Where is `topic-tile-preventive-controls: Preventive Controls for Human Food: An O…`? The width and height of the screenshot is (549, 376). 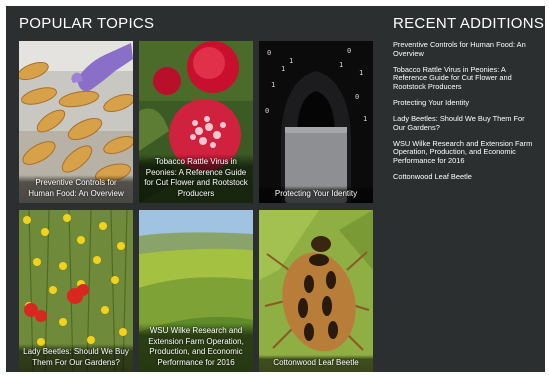
topic-tile-preventive-controls: Preventive Controls for Human Food: An O… is located at coordinates (76, 122).